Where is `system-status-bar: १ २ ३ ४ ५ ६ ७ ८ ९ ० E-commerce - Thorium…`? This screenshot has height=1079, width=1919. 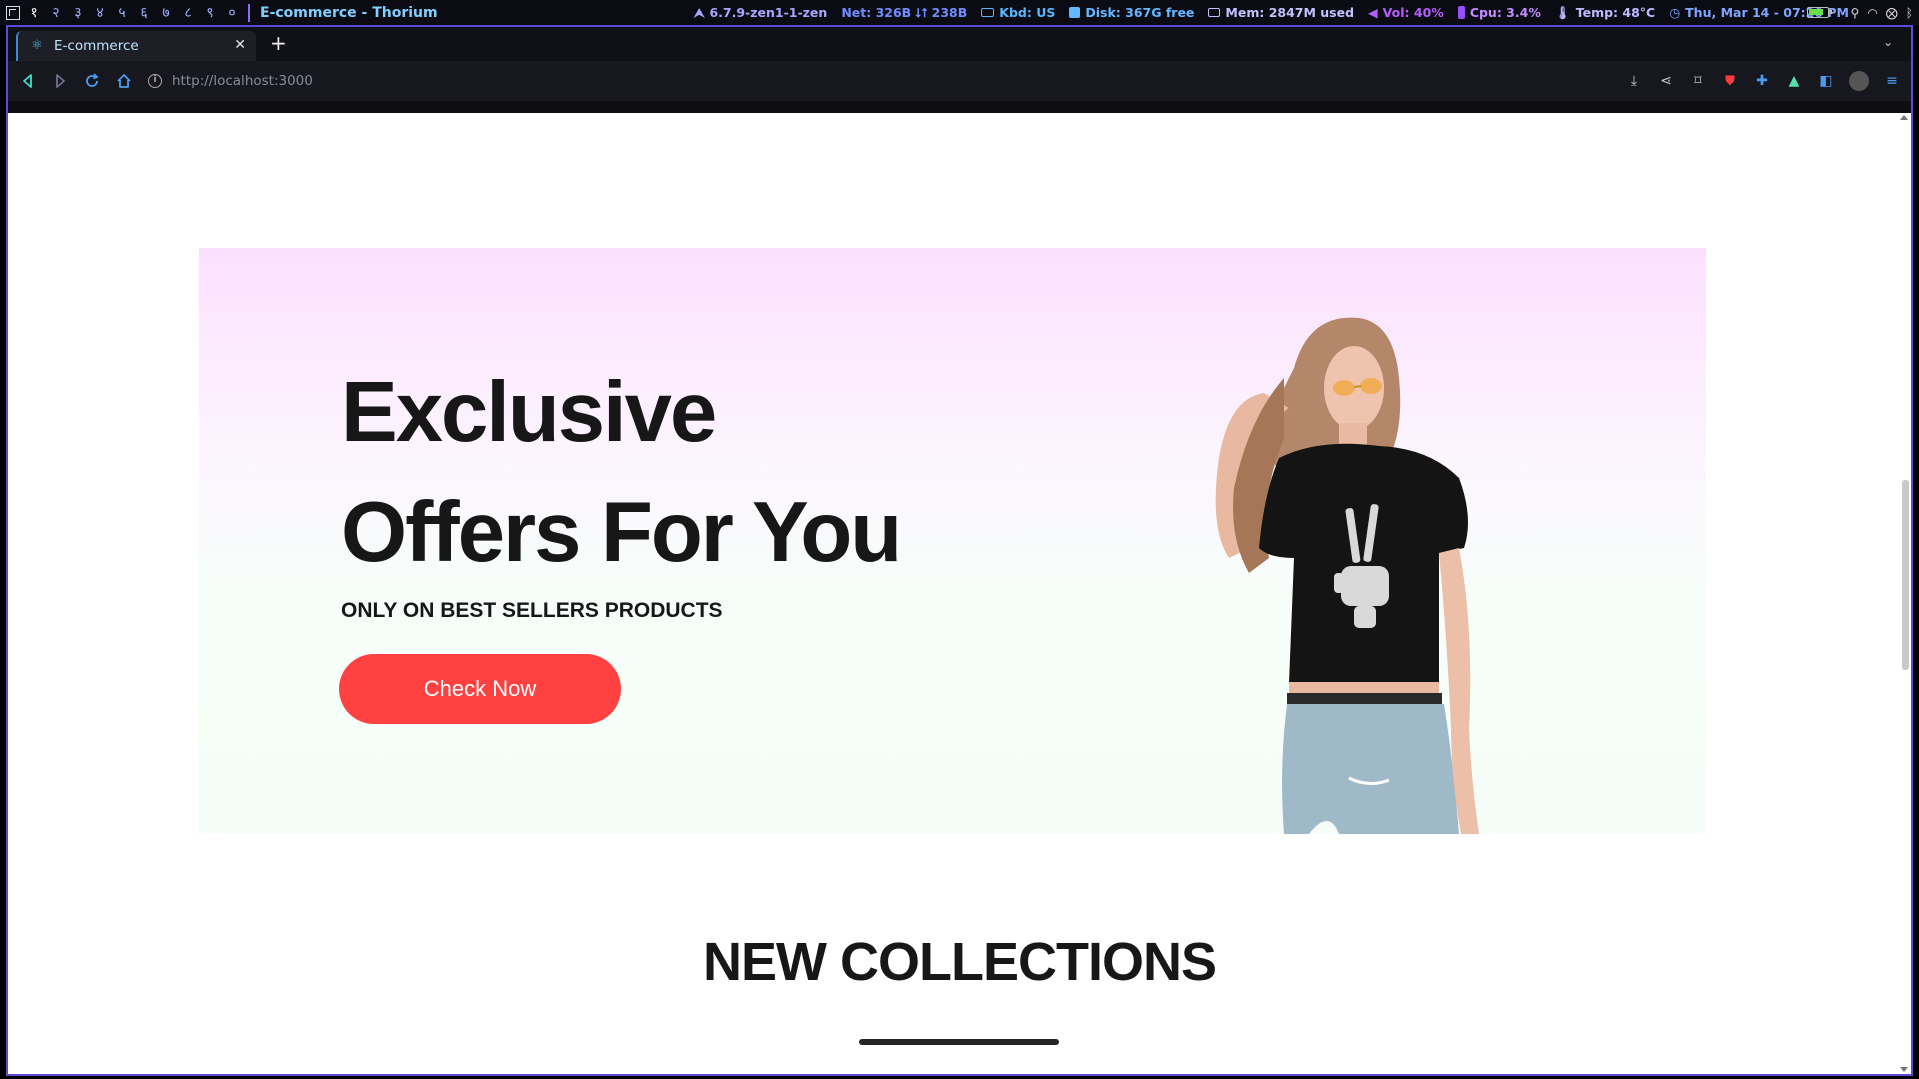 system-status-bar: १ २ ३ ४ ५ ६ ७ ८ ९ ० E-commerce - Thorium… is located at coordinates (959, 12).